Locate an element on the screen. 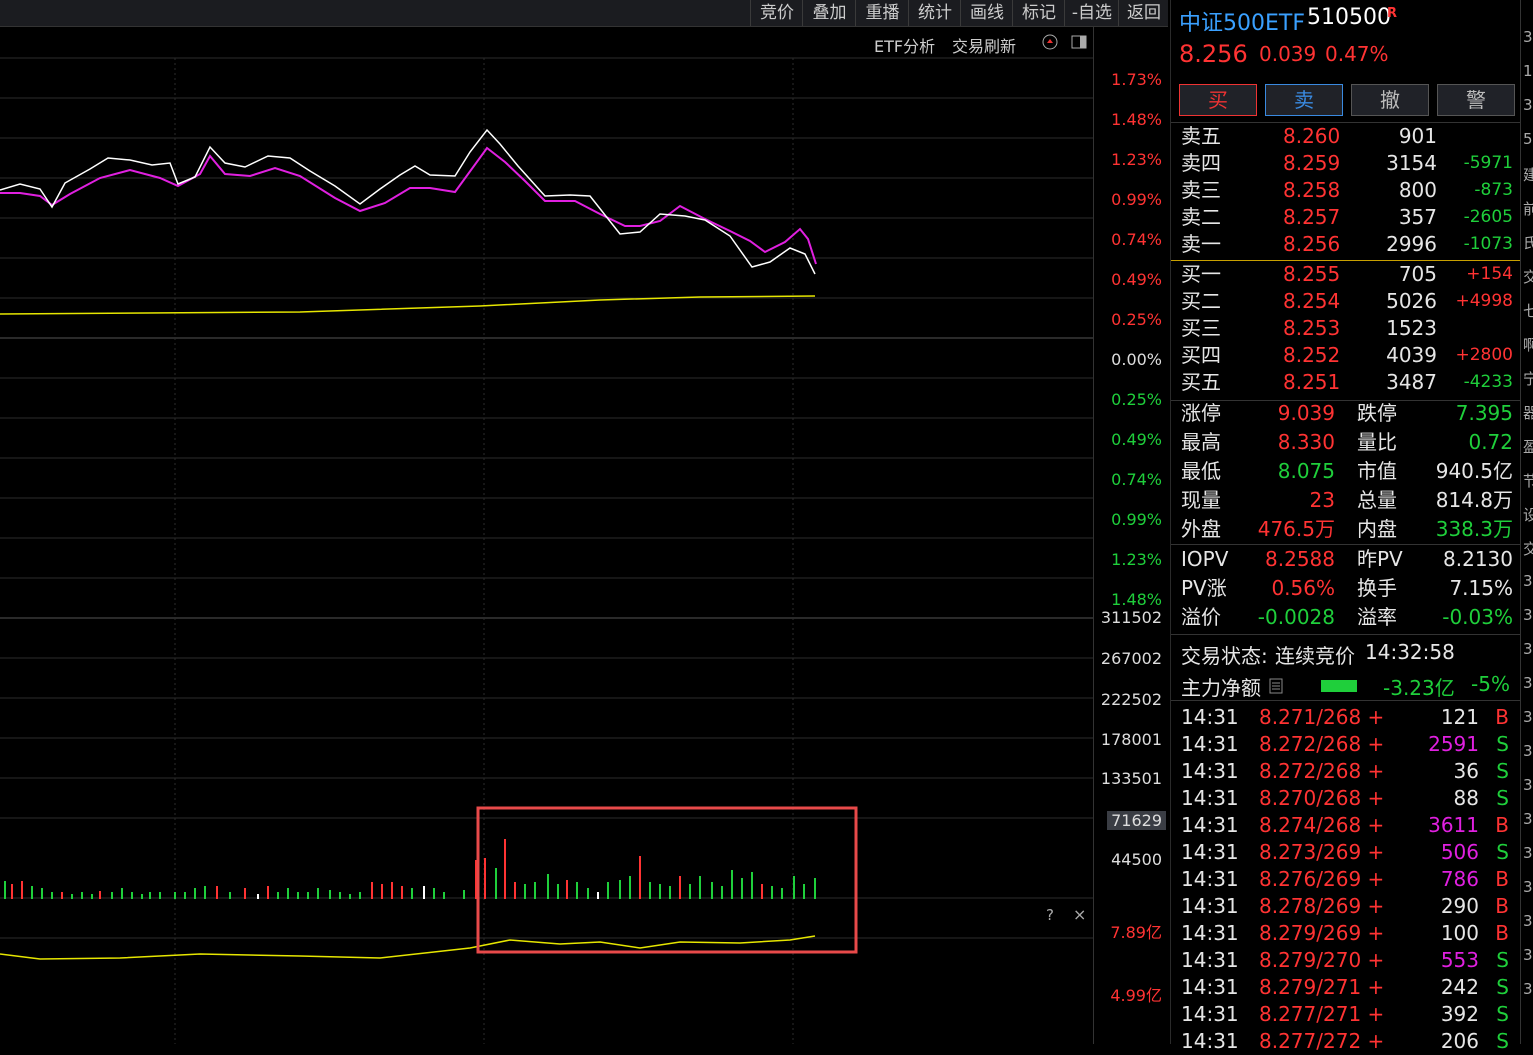  edge-char: 七 is located at coordinates (1528, 311).